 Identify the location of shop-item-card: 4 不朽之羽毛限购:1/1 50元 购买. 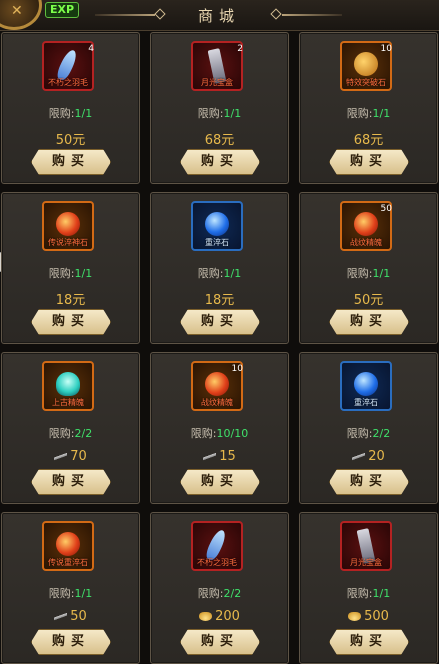
(70, 108).